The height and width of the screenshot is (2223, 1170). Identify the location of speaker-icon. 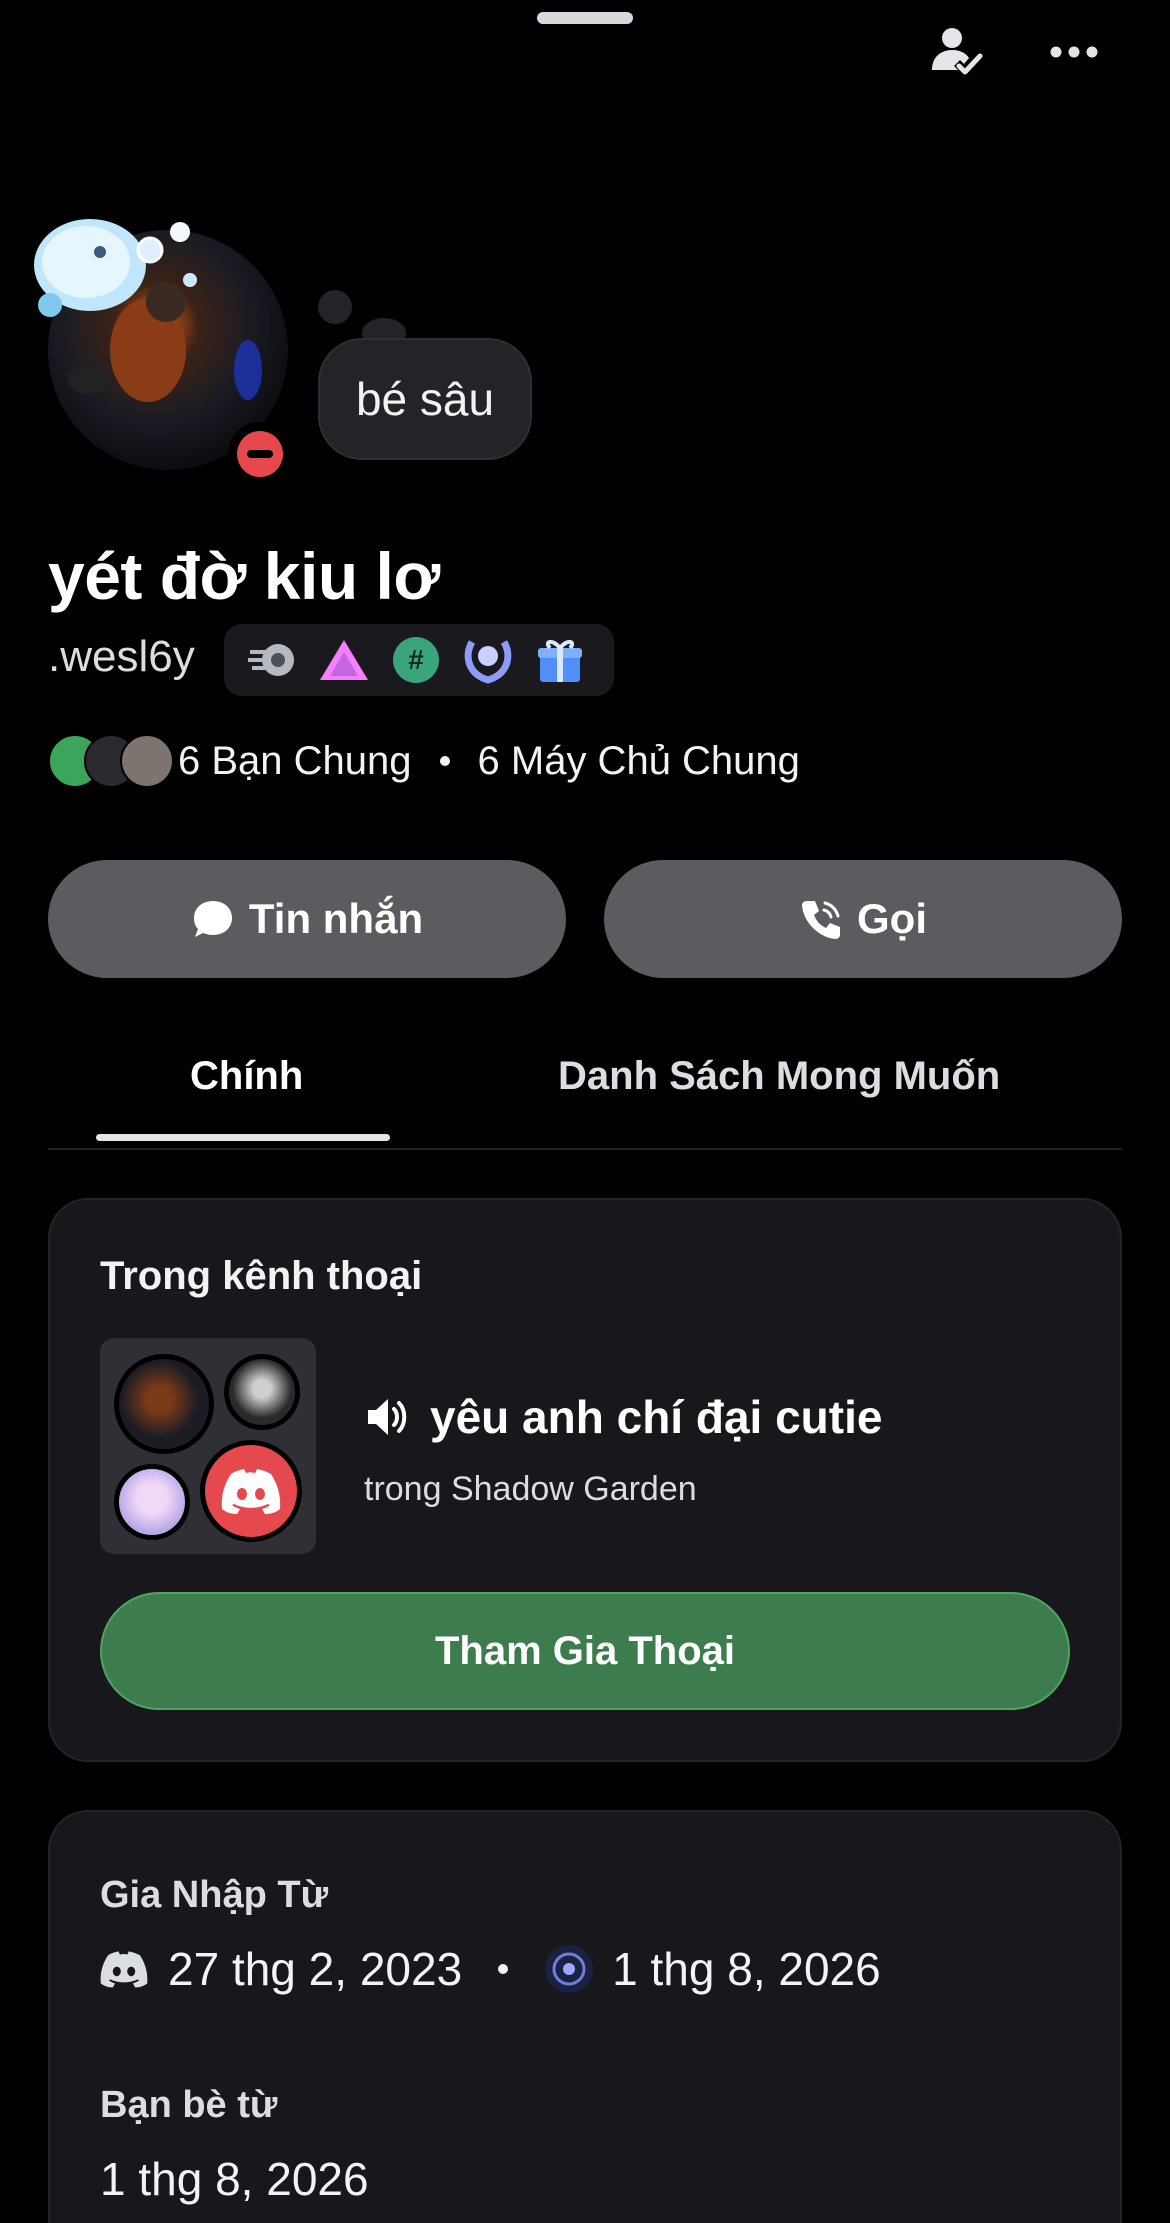
(387, 1417).